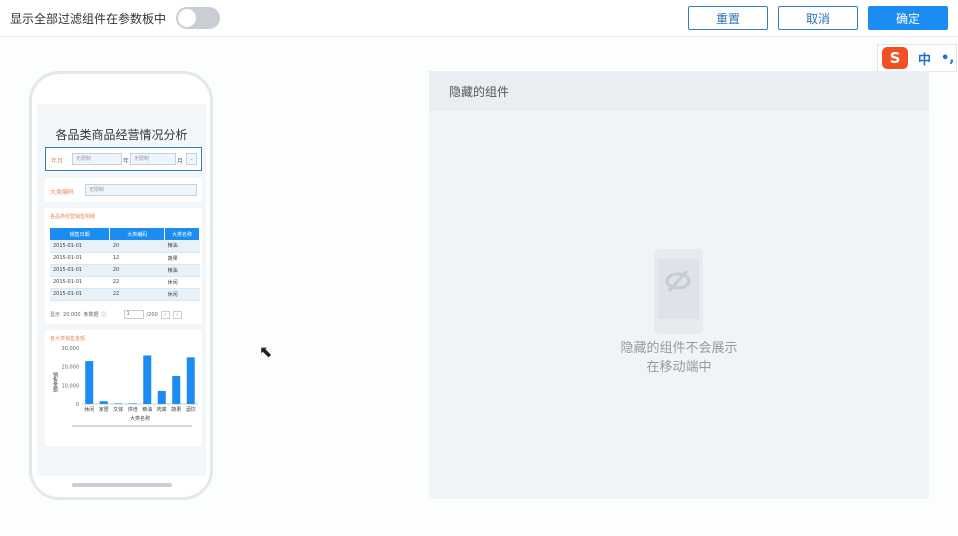  Describe the element at coordinates (924, 58) in the screenshot. I see `ime-mode-label: 中` at that location.